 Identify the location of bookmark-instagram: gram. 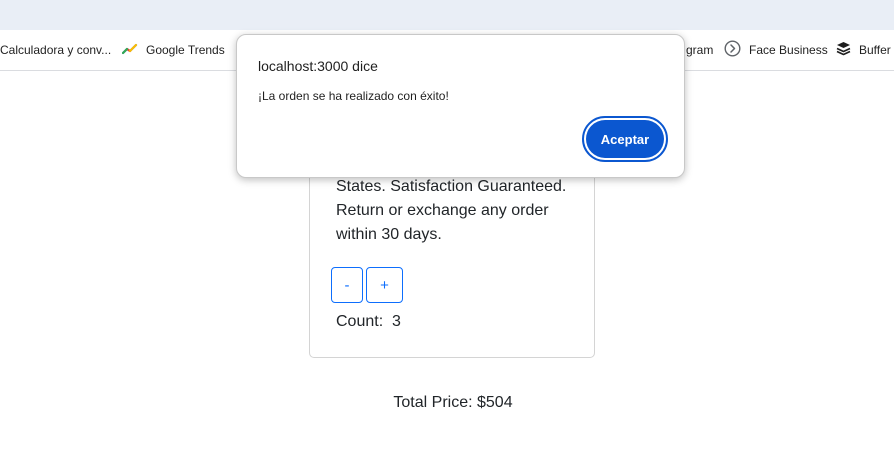
(699, 50).